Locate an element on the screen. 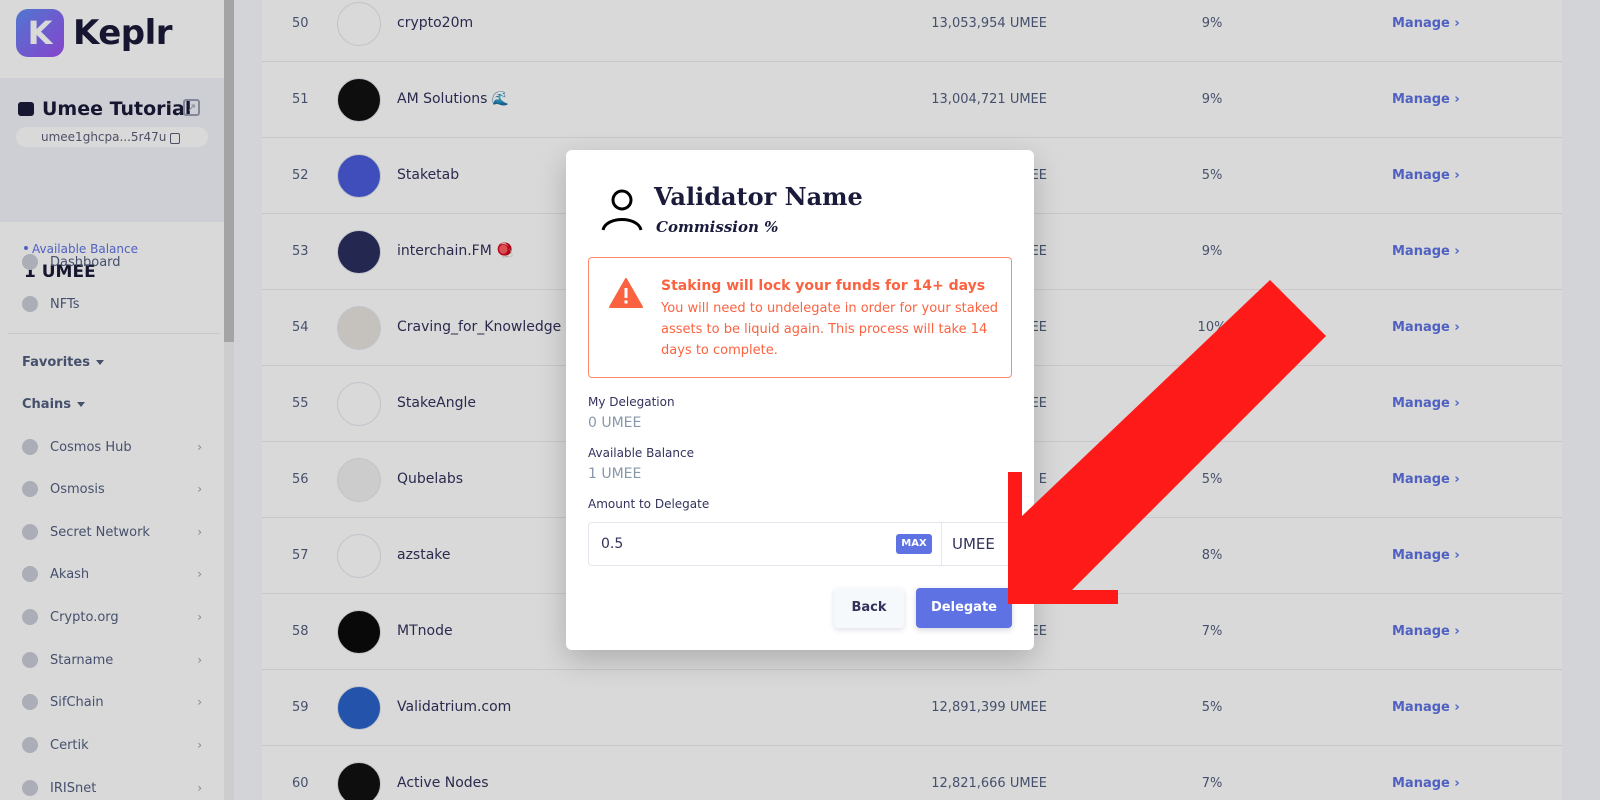 Image resolution: width=1600 pixels, height=800 pixels. amount-field: MAX UMEE is located at coordinates (800, 544).